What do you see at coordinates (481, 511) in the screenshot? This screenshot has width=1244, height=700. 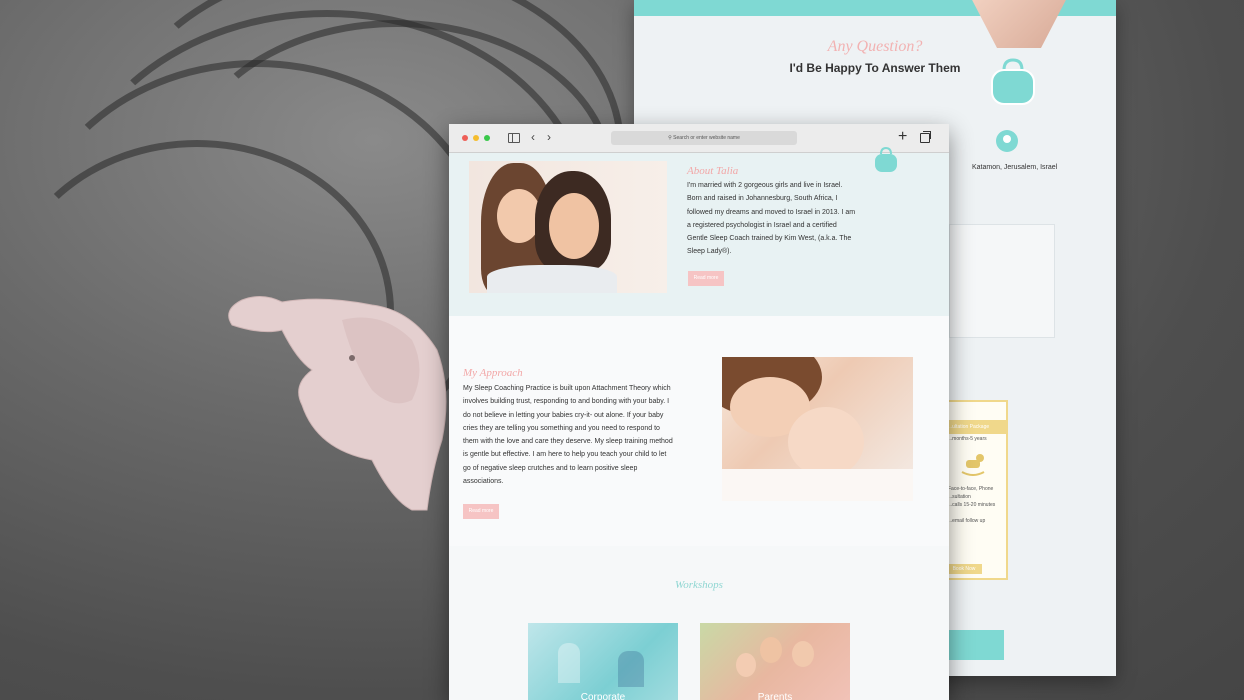 I see `approach-read-more-button: Read more` at bounding box center [481, 511].